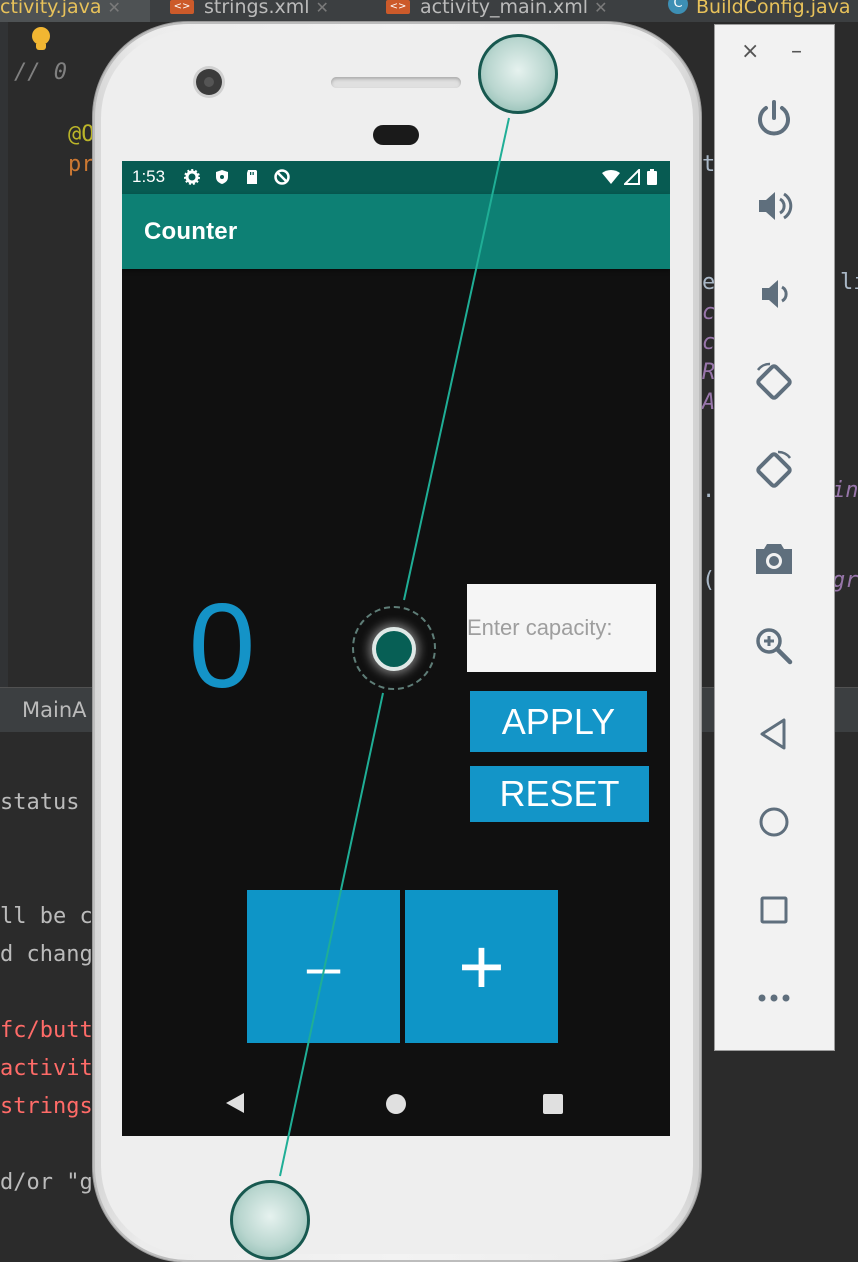 This screenshot has height=1262, width=858. What do you see at coordinates (46, 1068) in the screenshot?
I see `console-line: activit` at bounding box center [46, 1068].